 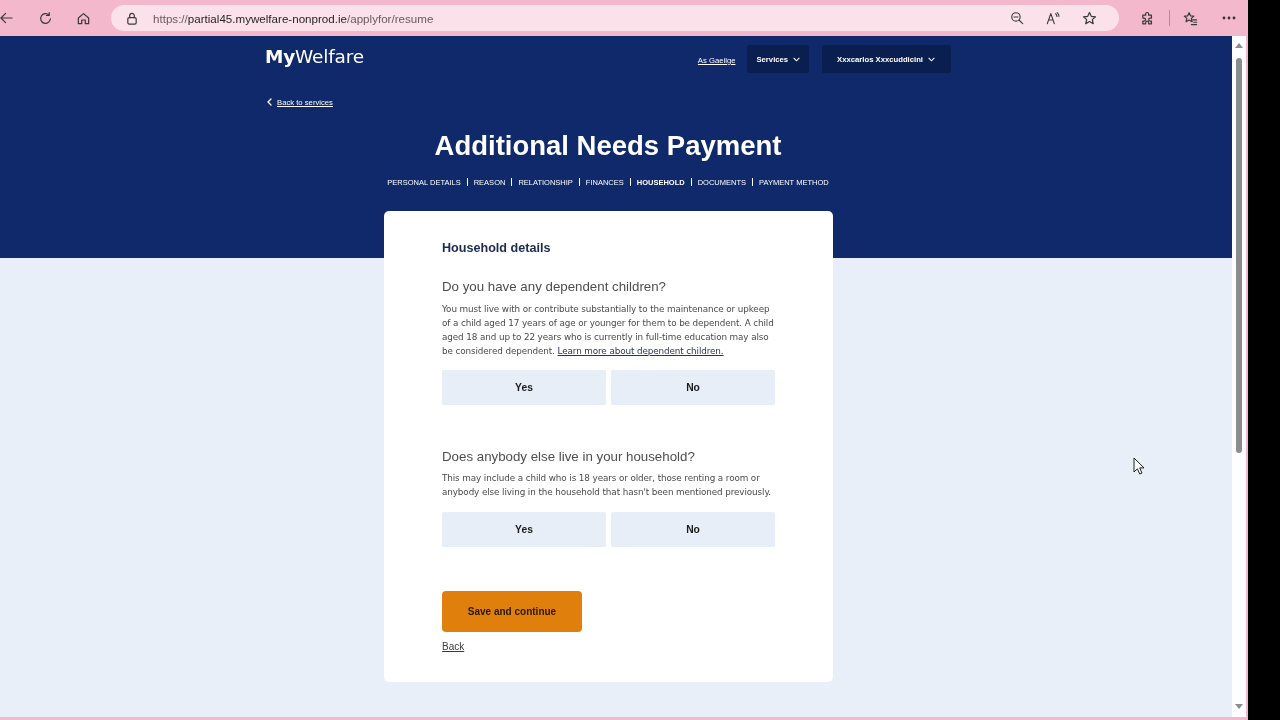 I want to click on reload-icon, so click(x=45, y=18).